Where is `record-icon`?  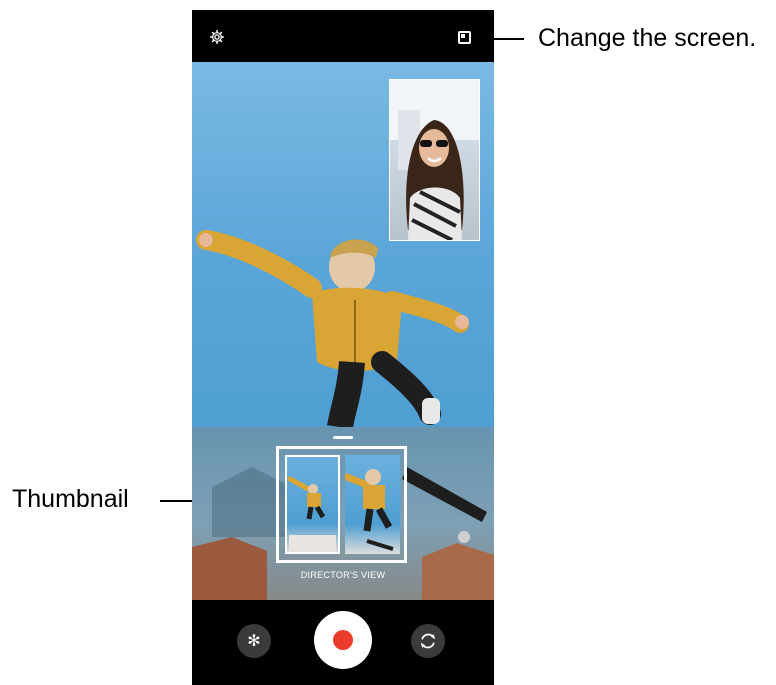
record-icon is located at coordinates (343, 640).